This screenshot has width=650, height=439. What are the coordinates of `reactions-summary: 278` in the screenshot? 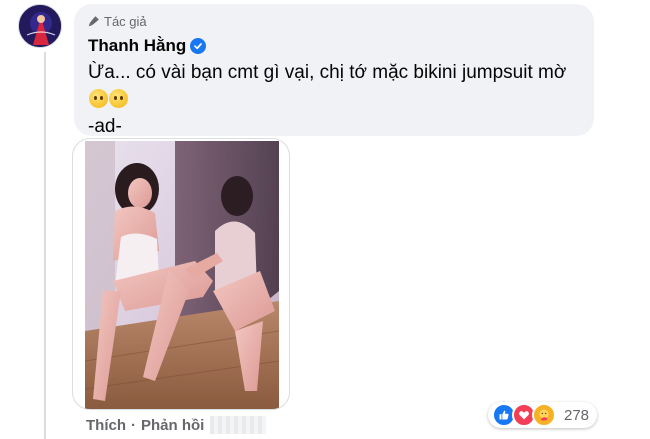 It's located at (543, 415).